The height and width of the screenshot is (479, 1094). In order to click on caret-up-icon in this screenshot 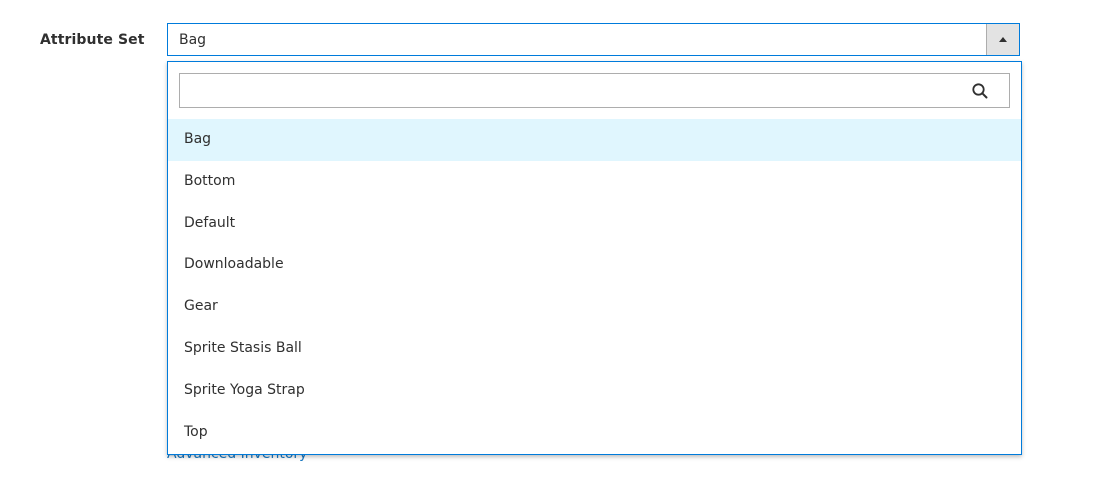, I will do `click(1003, 39)`.